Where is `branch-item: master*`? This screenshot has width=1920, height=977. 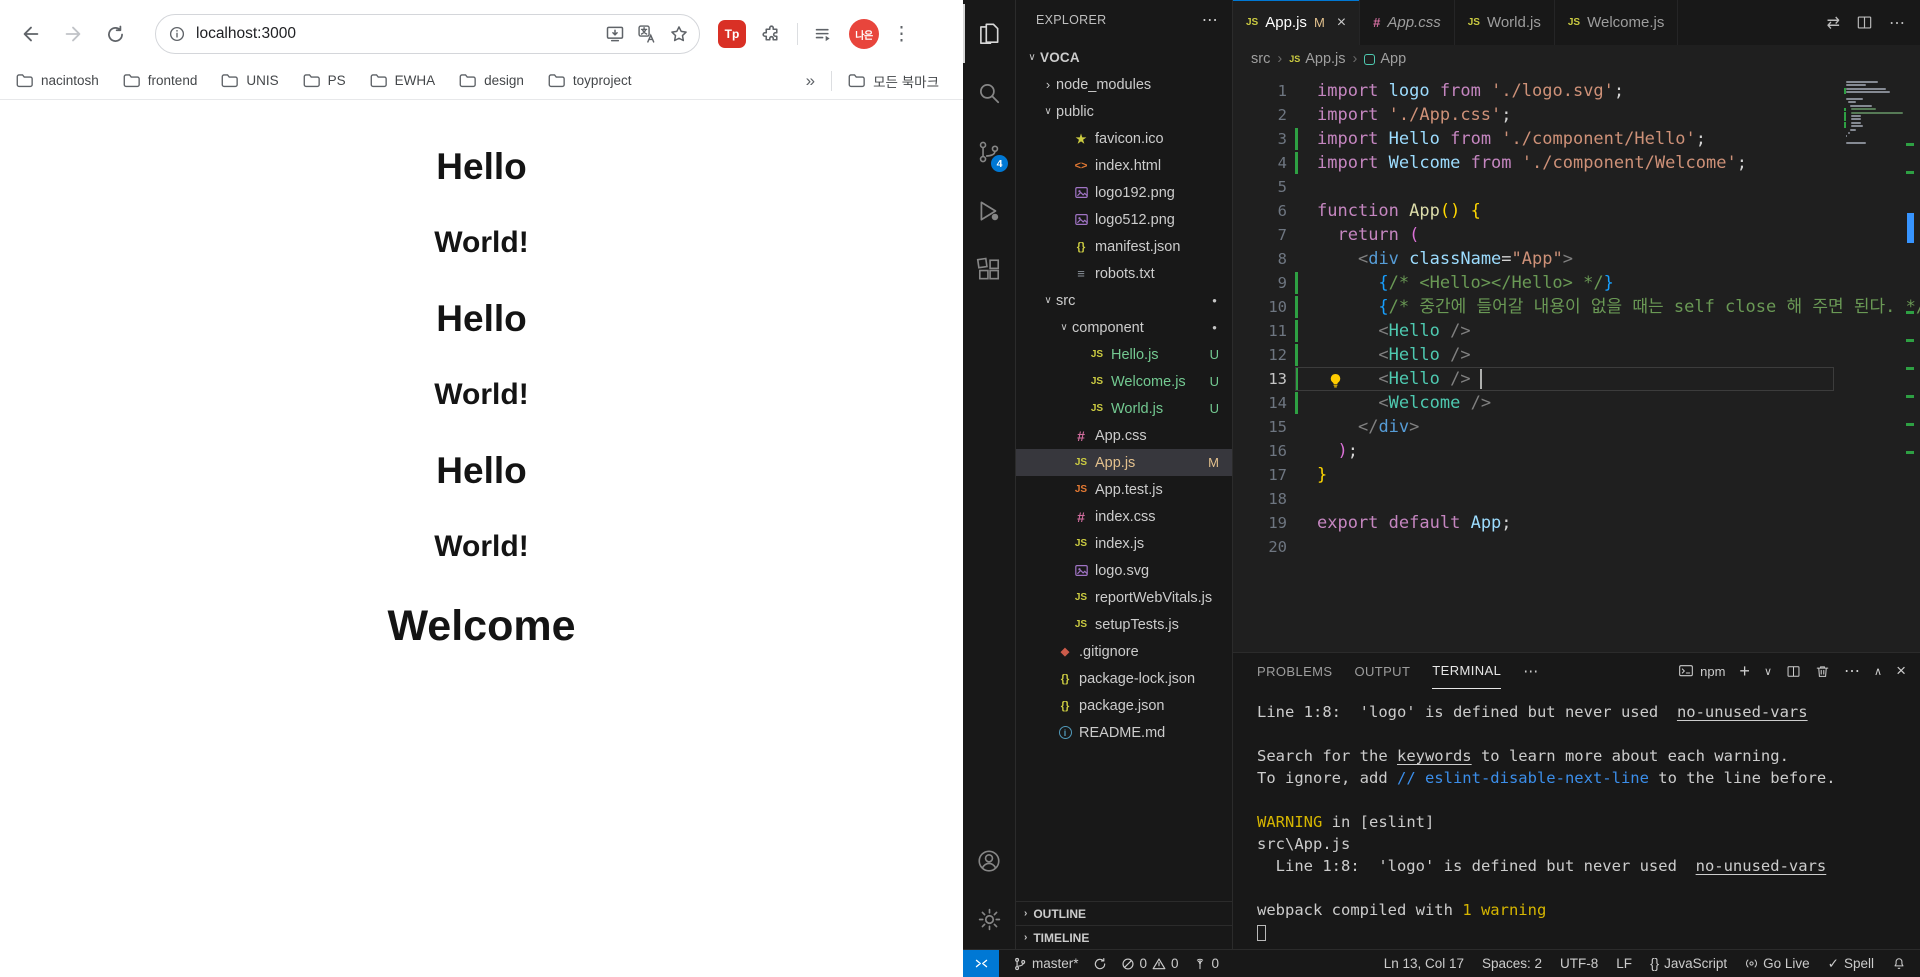
branch-item: master* is located at coordinates (1046, 963).